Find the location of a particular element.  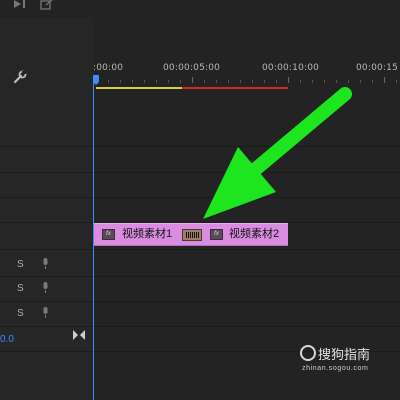

work-area-bar-rendered is located at coordinates (139, 88).